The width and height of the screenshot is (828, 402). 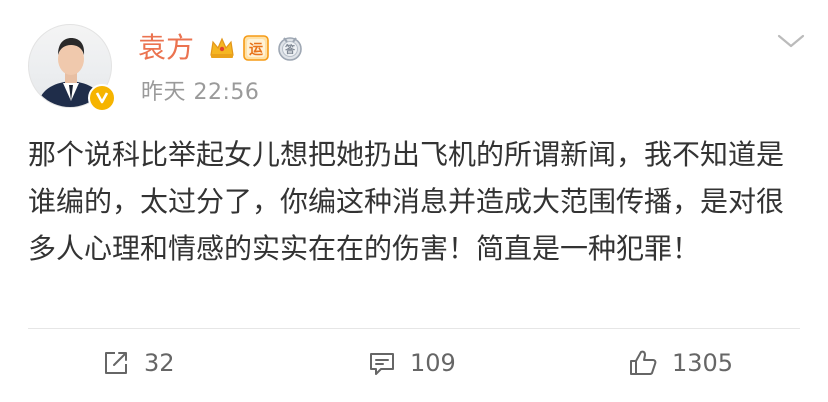 I want to click on thumbs-up-icon, so click(x=643, y=363).